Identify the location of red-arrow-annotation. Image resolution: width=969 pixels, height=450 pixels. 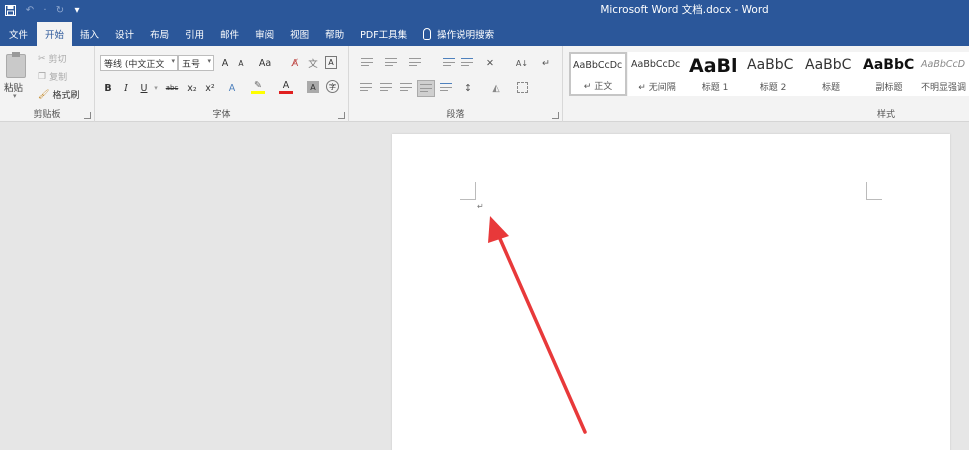
(537, 325).